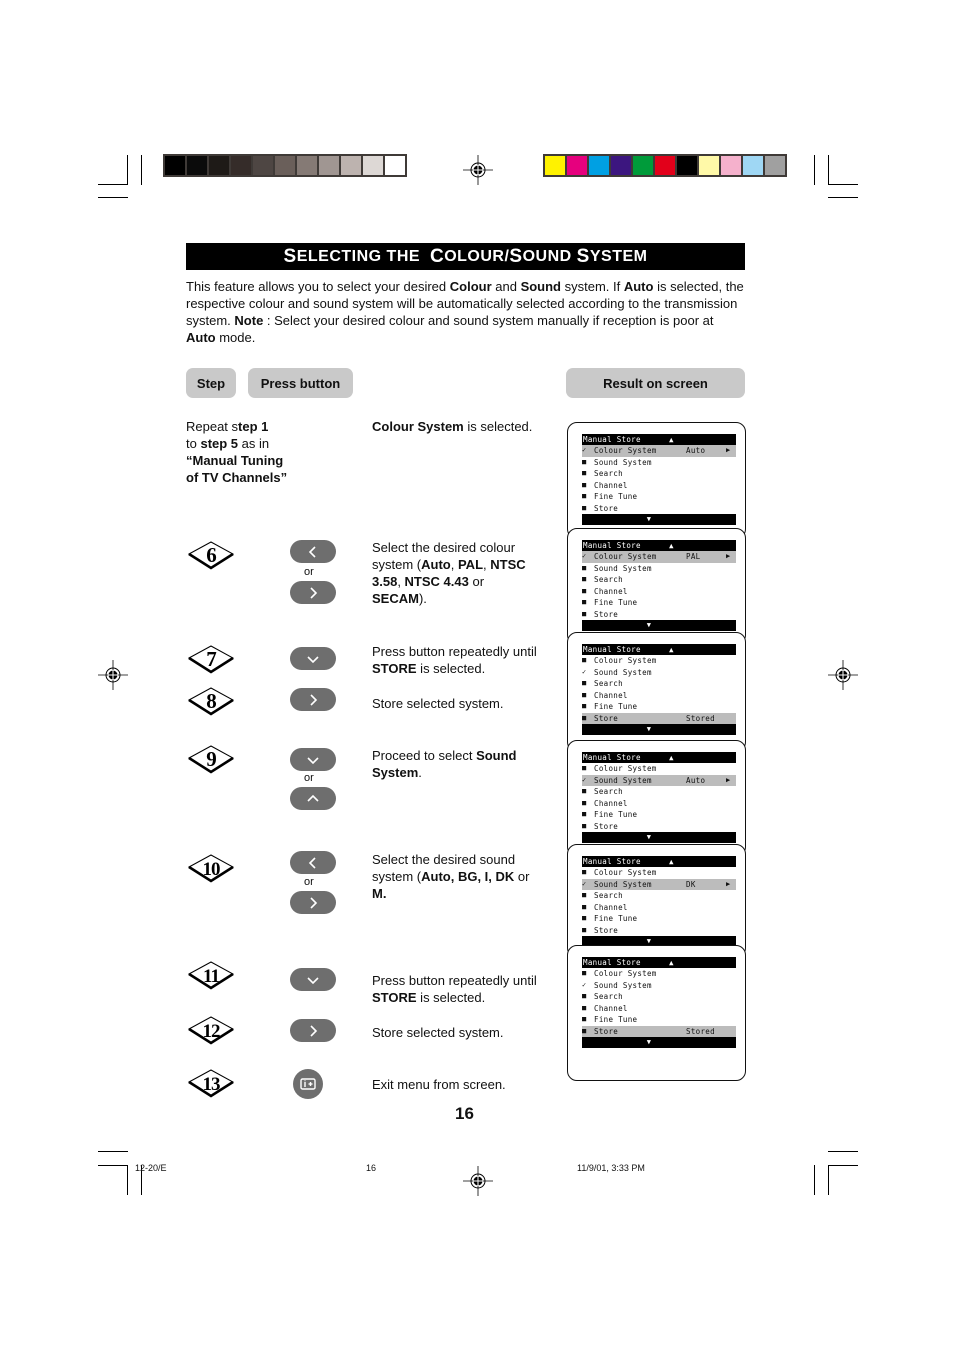 This screenshot has height=1351, width=954. Describe the element at coordinates (212, 1031) in the screenshot. I see `step-number: 12` at that location.